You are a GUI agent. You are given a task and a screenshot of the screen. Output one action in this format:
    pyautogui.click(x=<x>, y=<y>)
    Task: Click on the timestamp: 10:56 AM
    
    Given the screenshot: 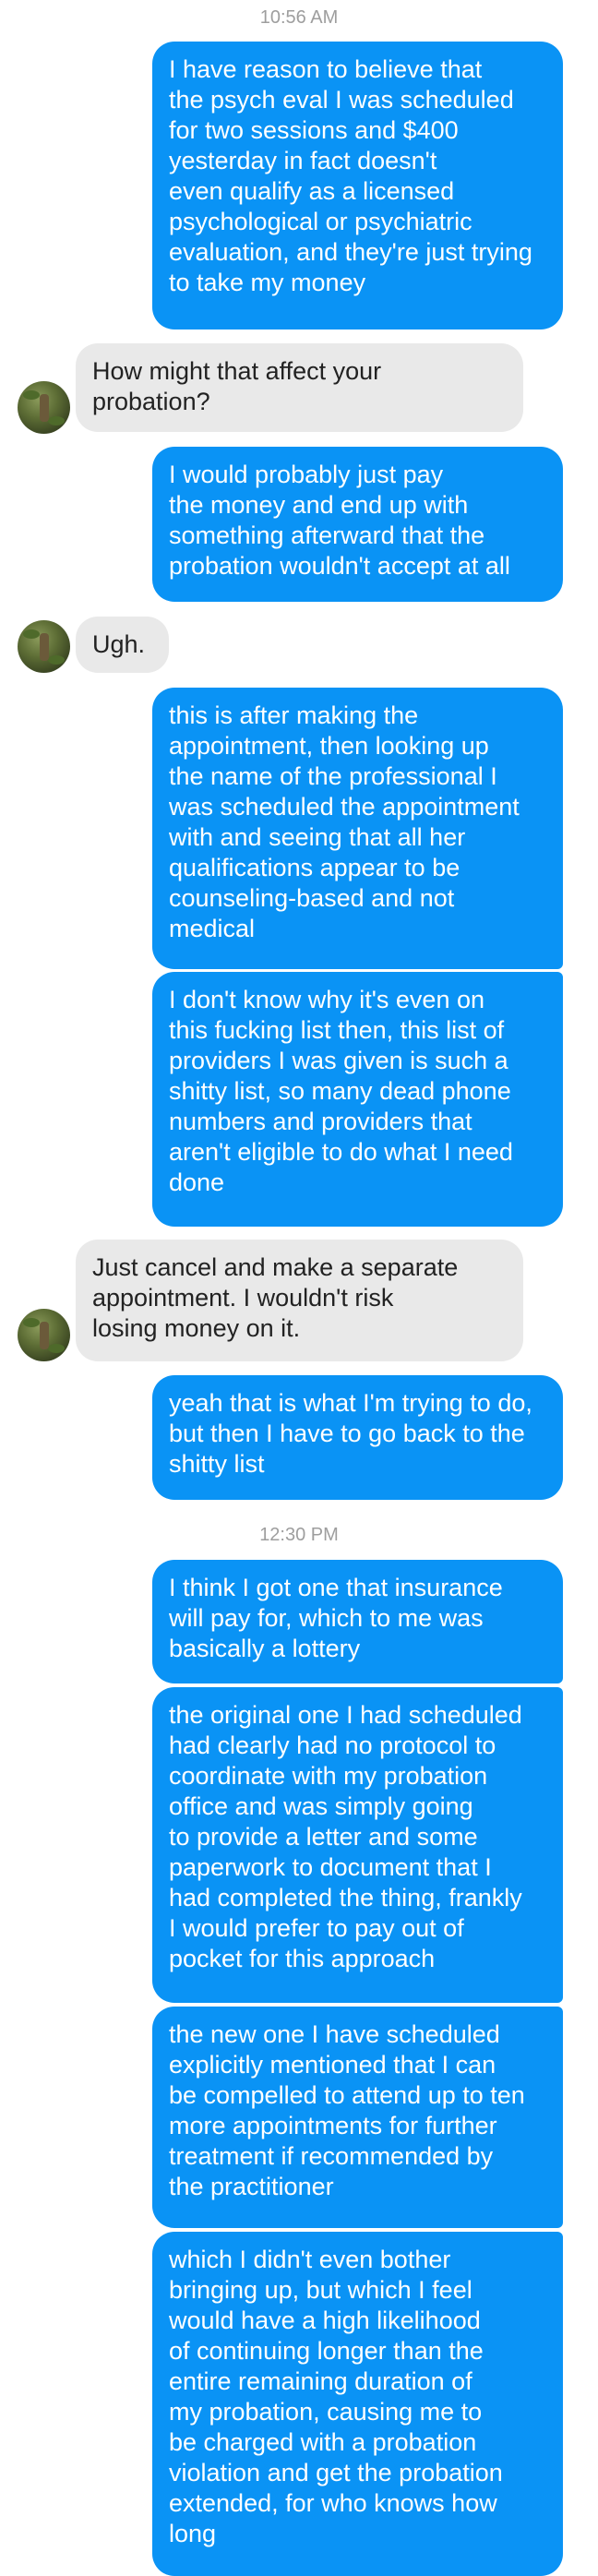 What is the action you would take?
    pyautogui.click(x=299, y=17)
    